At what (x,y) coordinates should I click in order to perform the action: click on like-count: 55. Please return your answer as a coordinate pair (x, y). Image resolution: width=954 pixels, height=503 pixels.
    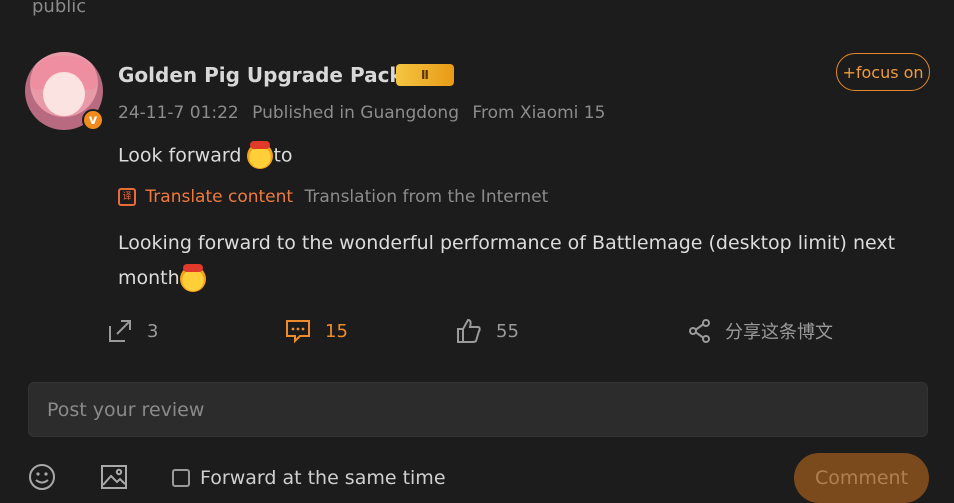
    Looking at the image, I should click on (507, 331).